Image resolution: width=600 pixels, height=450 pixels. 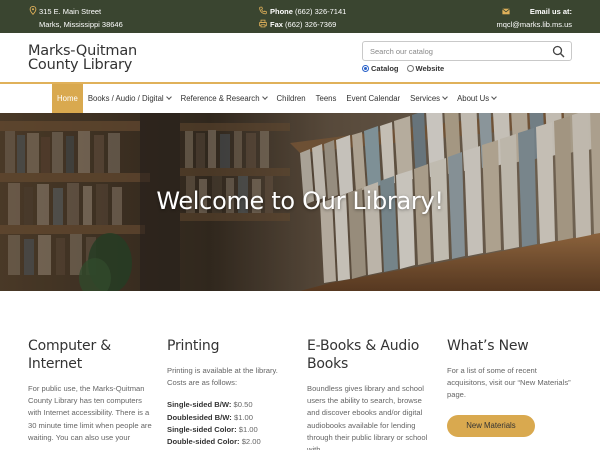 What do you see at coordinates (320, 11) in the screenshot?
I see `phone-number: (662) 326-7141` at bounding box center [320, 11].